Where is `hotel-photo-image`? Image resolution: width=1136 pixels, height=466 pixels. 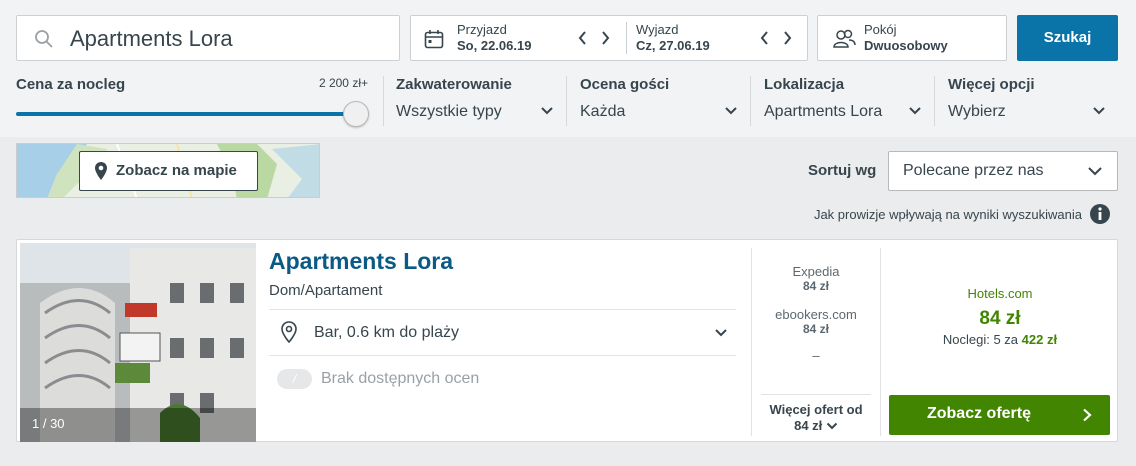
hotel-photo-image is located at coordinates (138, 342).